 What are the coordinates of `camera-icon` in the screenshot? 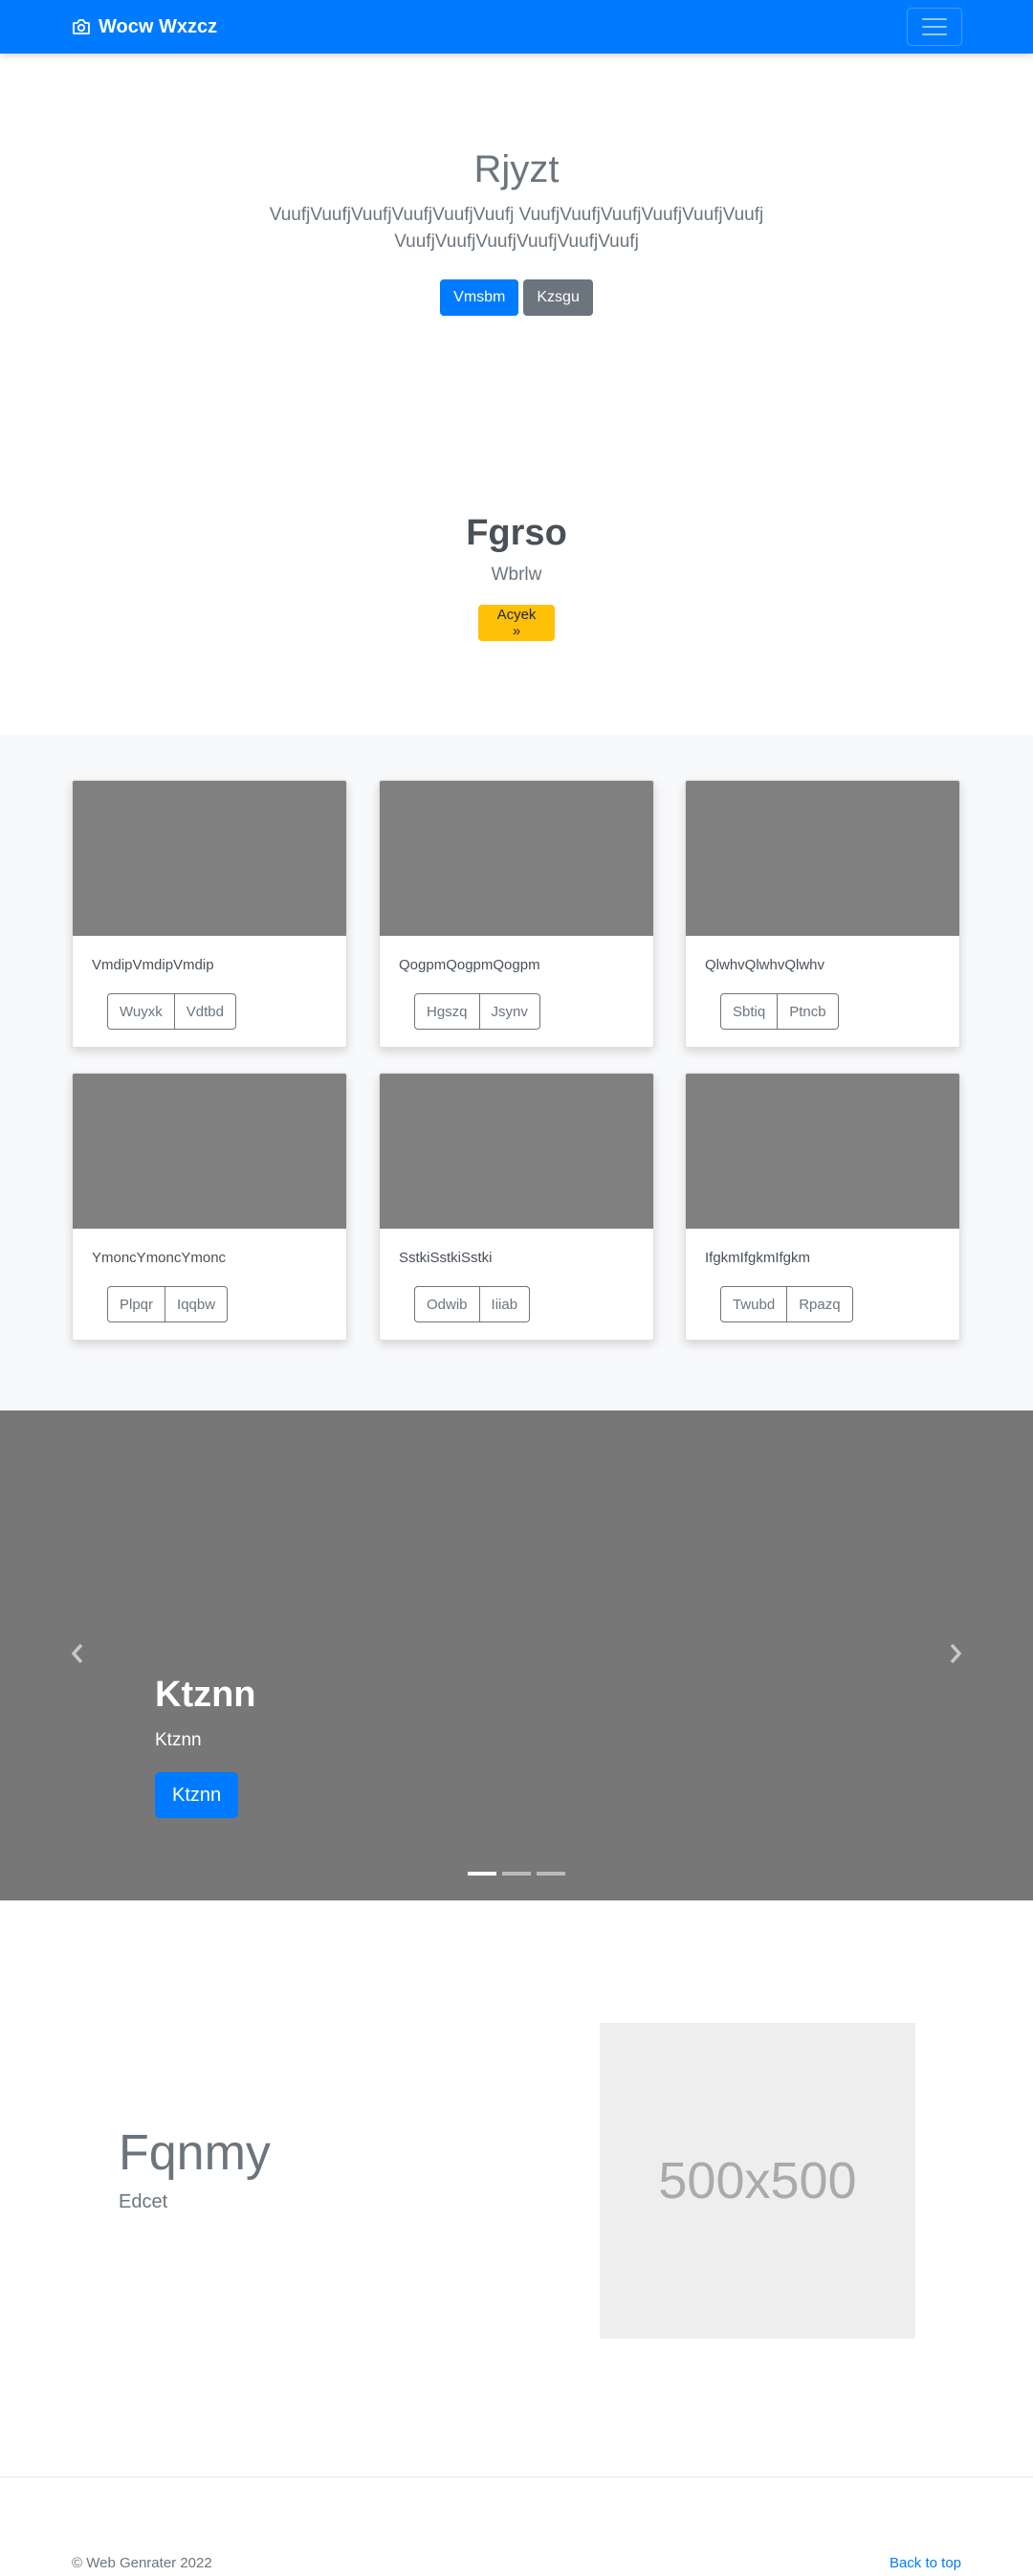 It's located at (81, 26).